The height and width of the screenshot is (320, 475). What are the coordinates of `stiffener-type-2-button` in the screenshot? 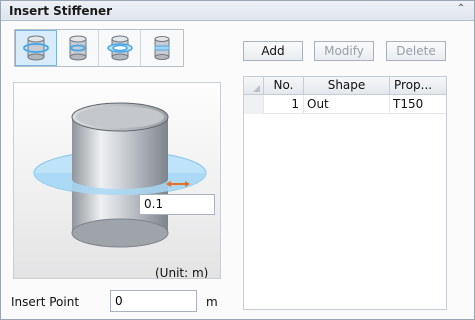 It's located at (78, 48).